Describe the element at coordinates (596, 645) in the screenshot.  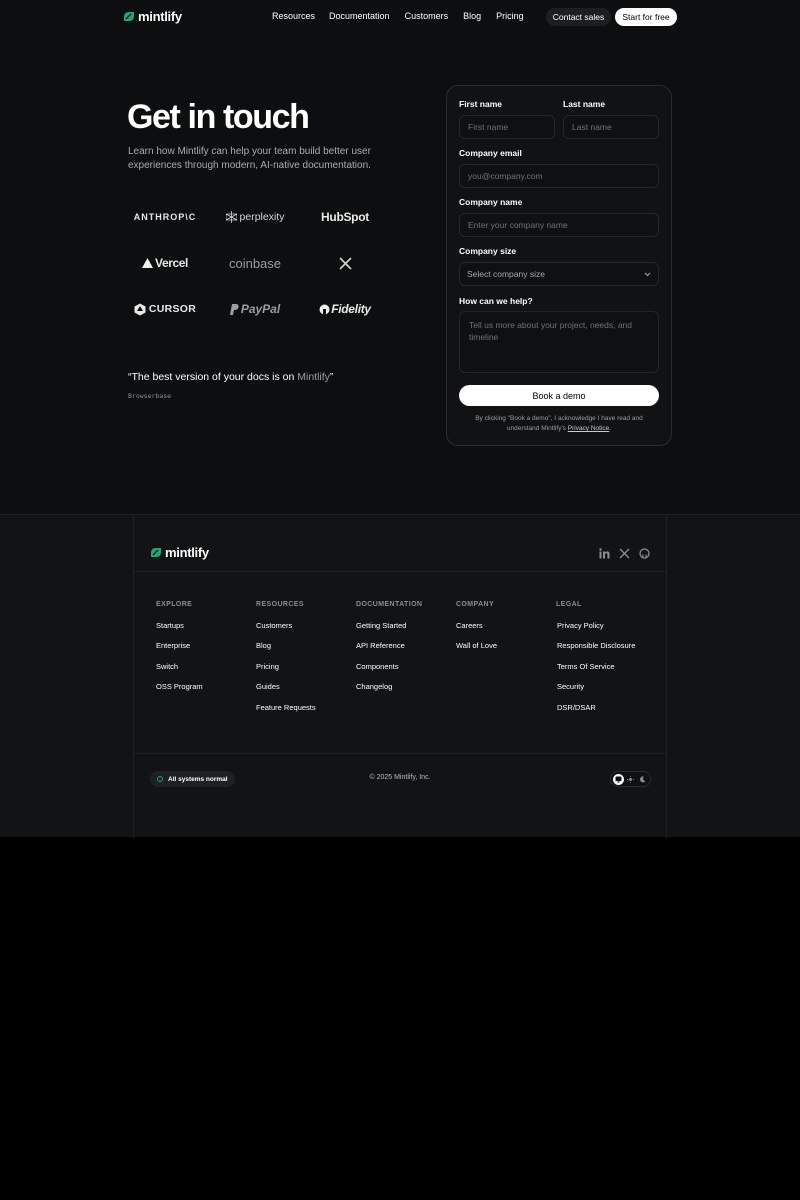
I see `footer-link-responsible-disclosure: Responsible Disclosure` at that location.